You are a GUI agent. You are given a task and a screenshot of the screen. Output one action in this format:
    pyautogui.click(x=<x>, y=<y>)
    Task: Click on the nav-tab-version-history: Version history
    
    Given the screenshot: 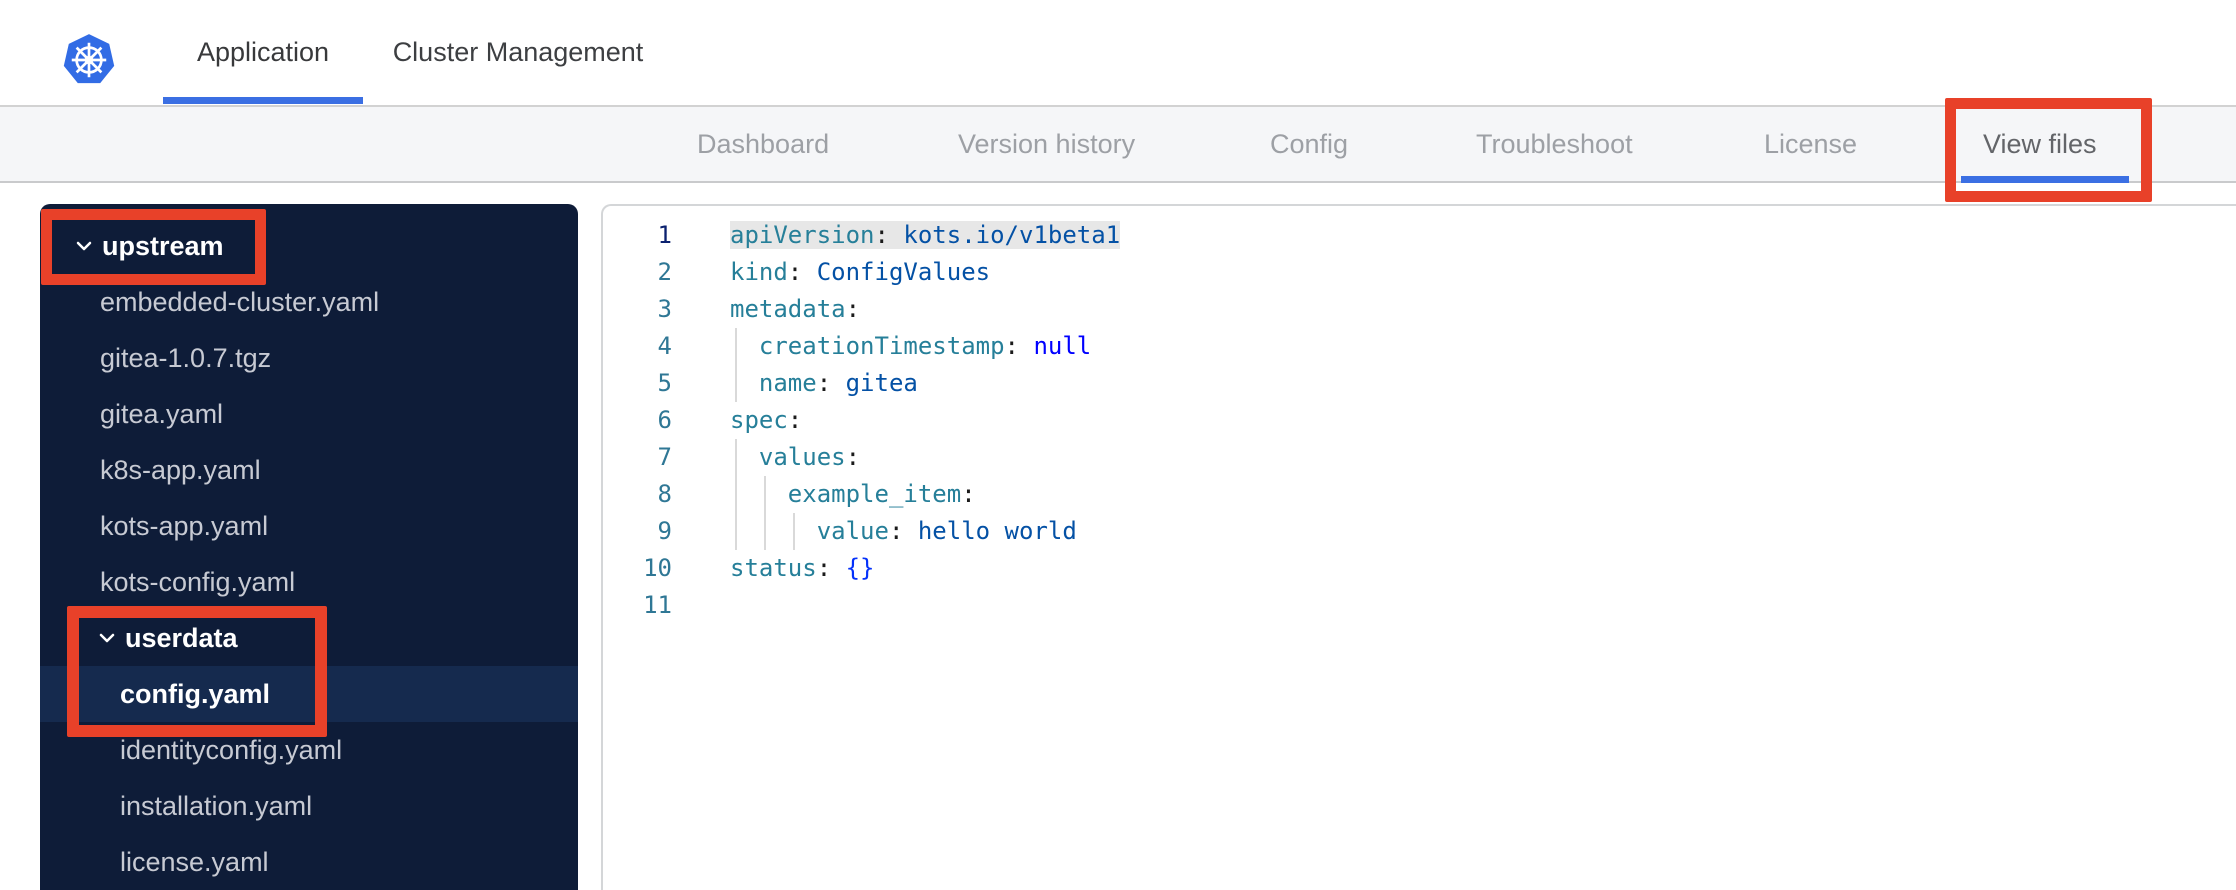 What is the action you would take?
    pyautogui.click(x=1046, y=144)
    